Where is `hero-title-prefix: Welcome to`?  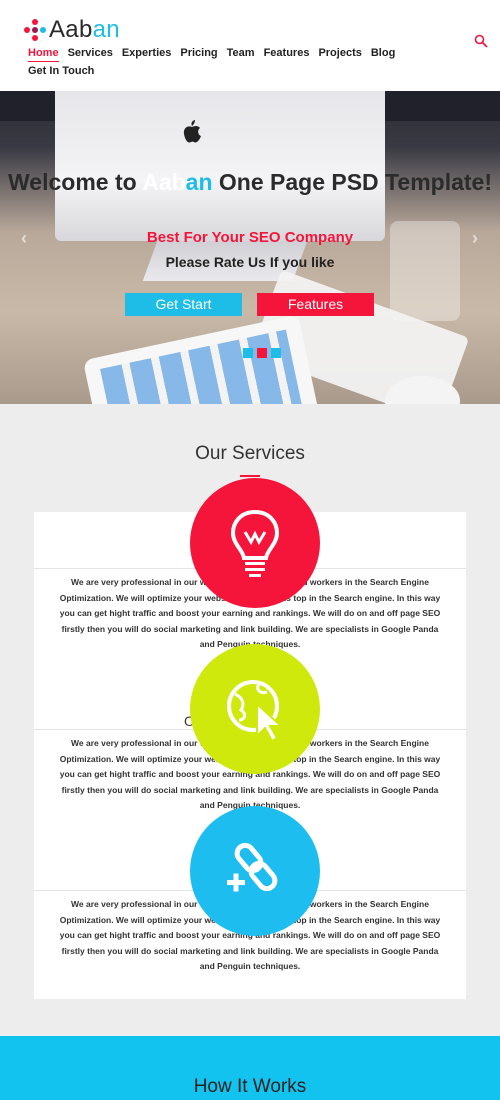 hero-title-prefix: Welcome to is located at coordinates (75, 182).